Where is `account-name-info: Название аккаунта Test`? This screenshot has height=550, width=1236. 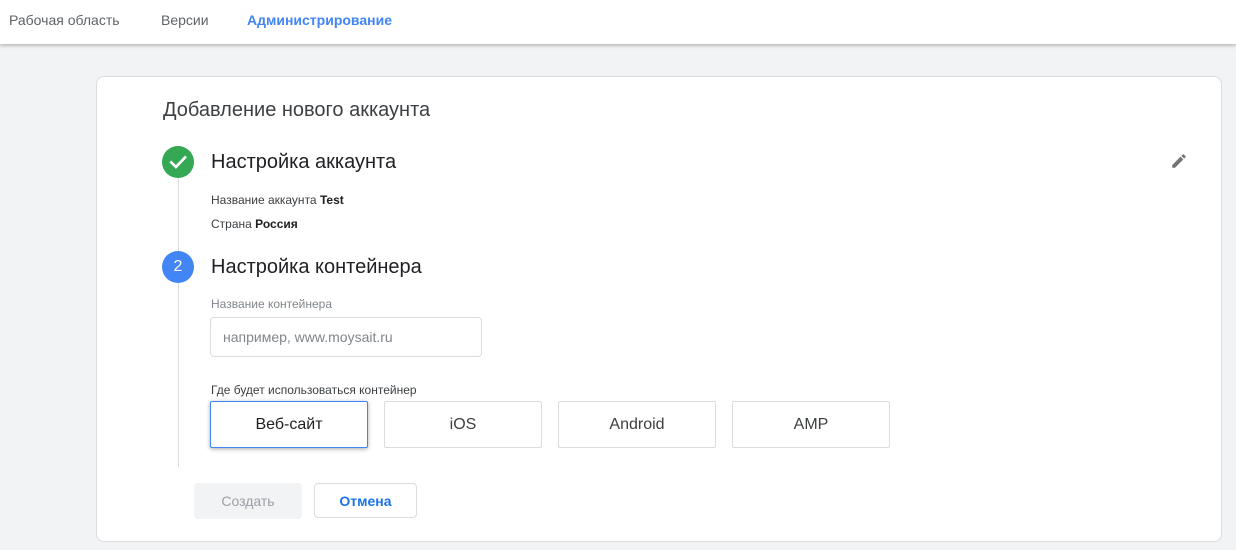
account-name-info: Название аккаунта Test is located at coordinates (277, 200).